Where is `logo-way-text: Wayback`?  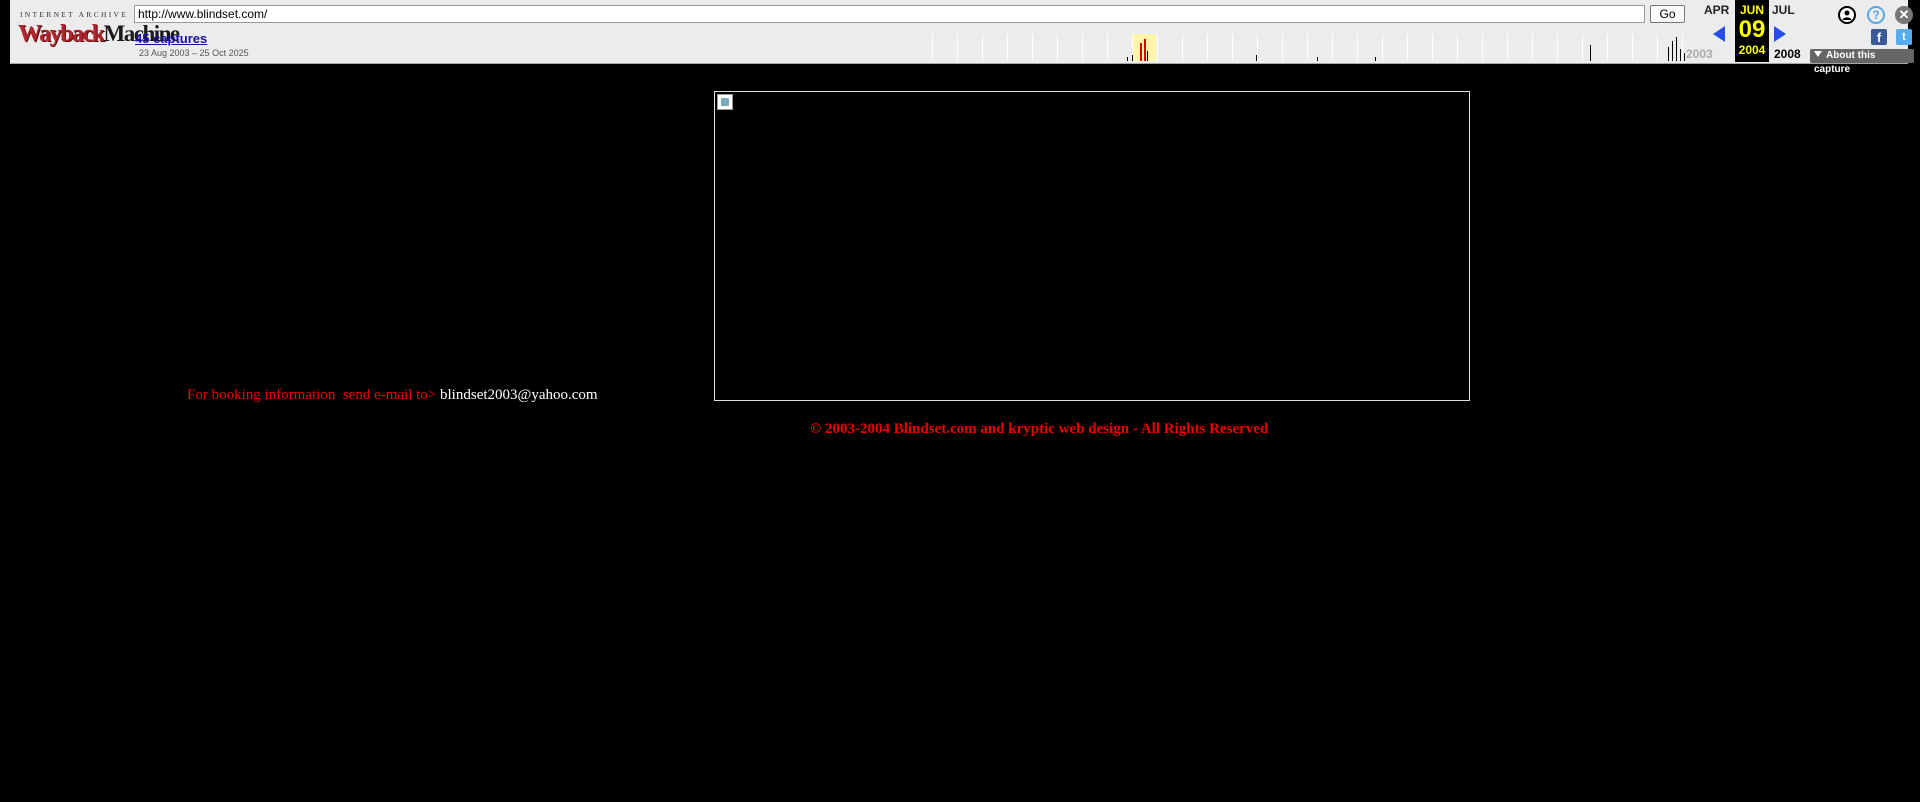 logo-way-text: Wayback is located at coordinates (61, 34).